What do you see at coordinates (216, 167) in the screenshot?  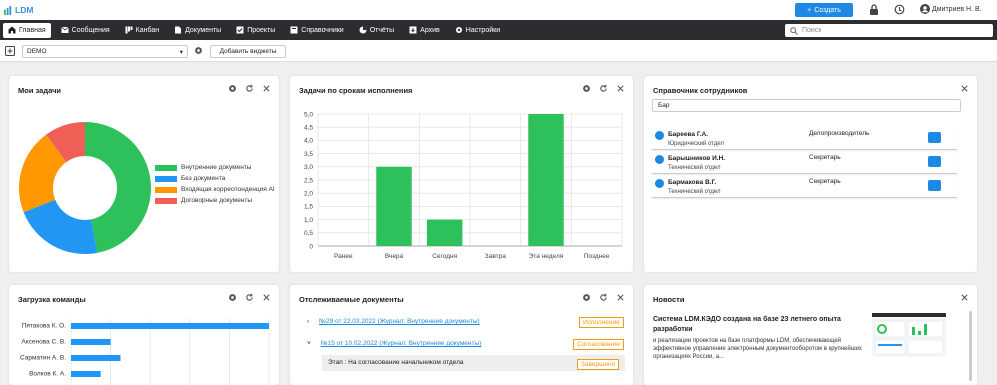 I see `legend-label: Внутренние документы` at bounding box center [216, 167].